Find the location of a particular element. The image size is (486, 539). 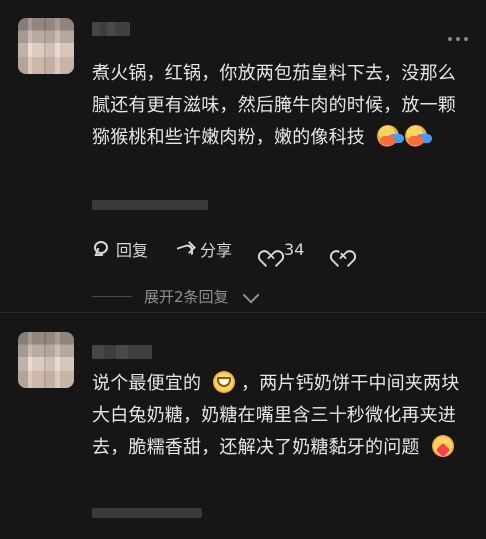

heart-icon is located at coordinates (269, 249).